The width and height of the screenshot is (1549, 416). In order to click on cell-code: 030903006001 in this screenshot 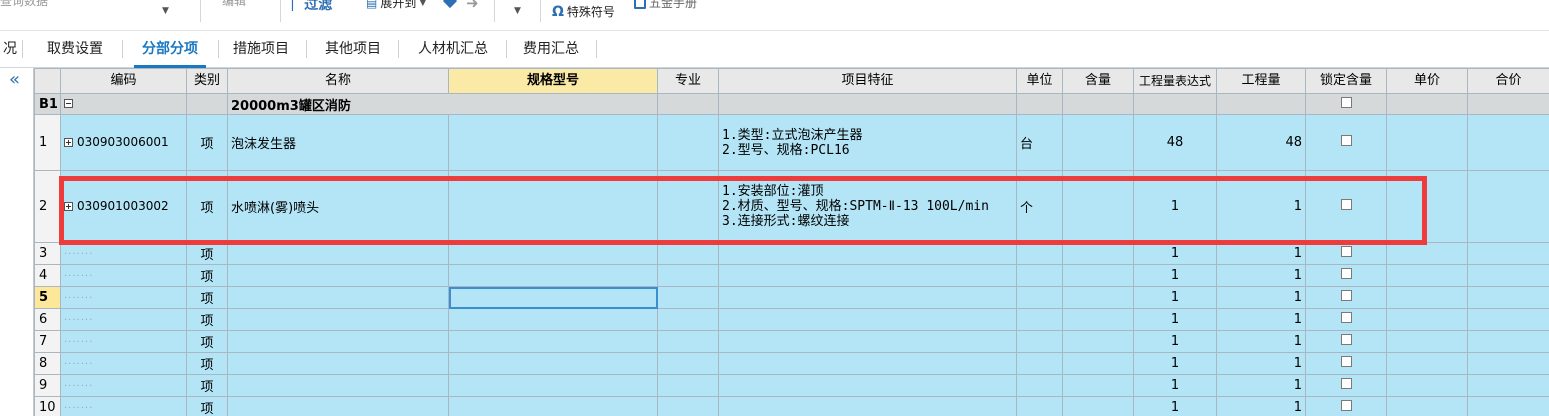, I will do `click(123, 142)`.